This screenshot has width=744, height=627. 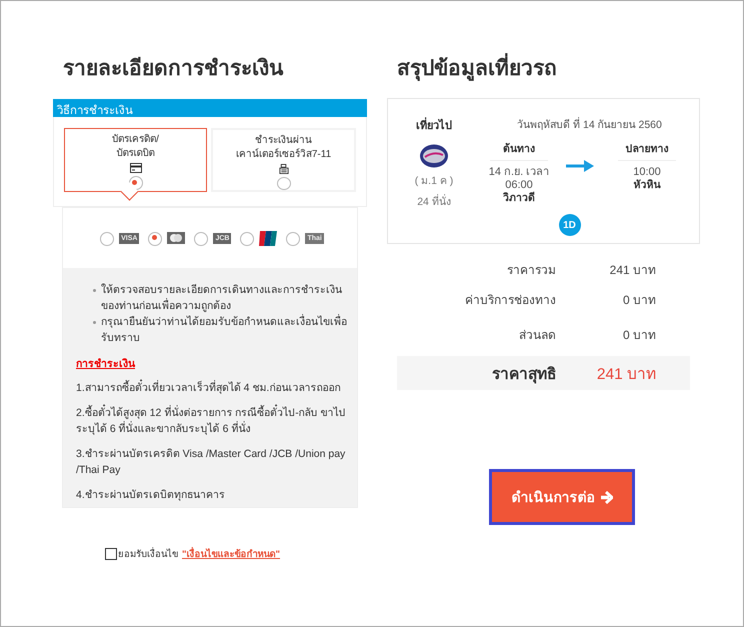 I want to click on section-bar: วิธีการชำระเงิน, so click(x=210, y=108).